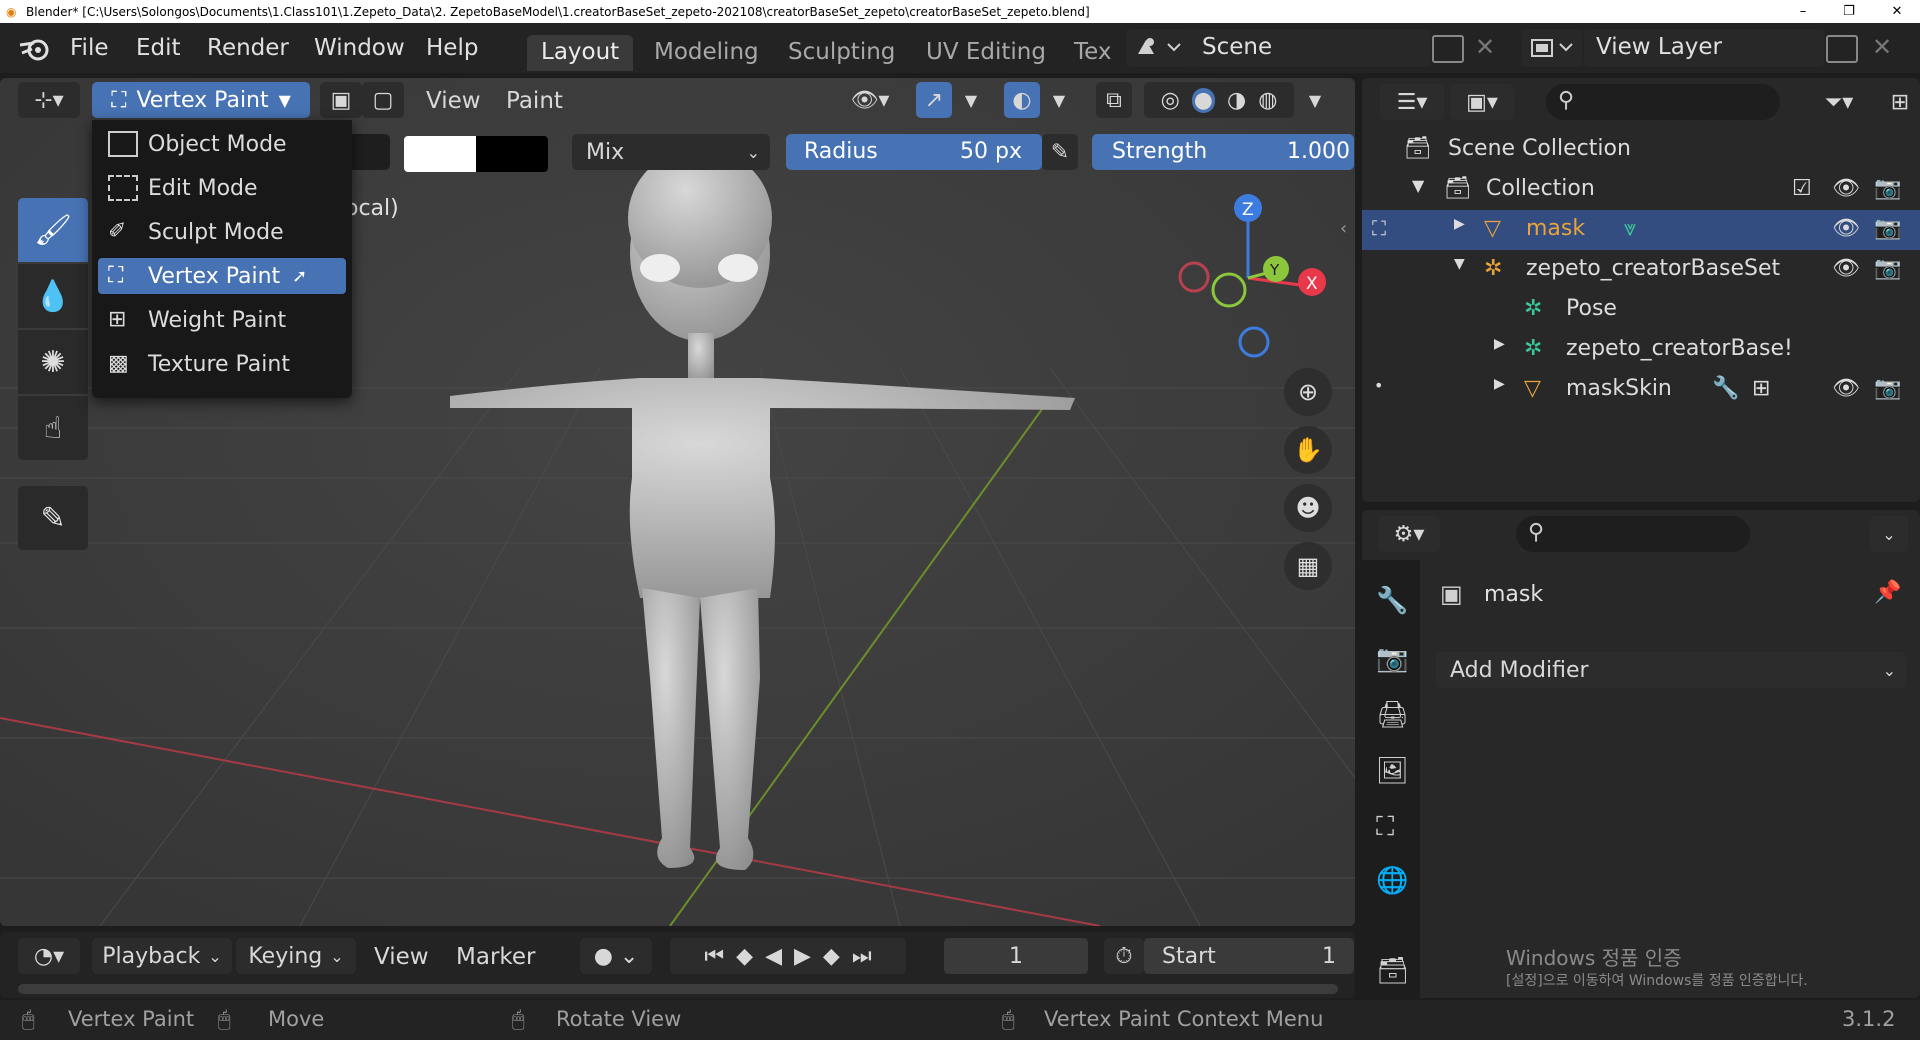 The width and height of the screenshot is (1920, 1040). I want to click on restore-button: ❐, so click(1849, 11).